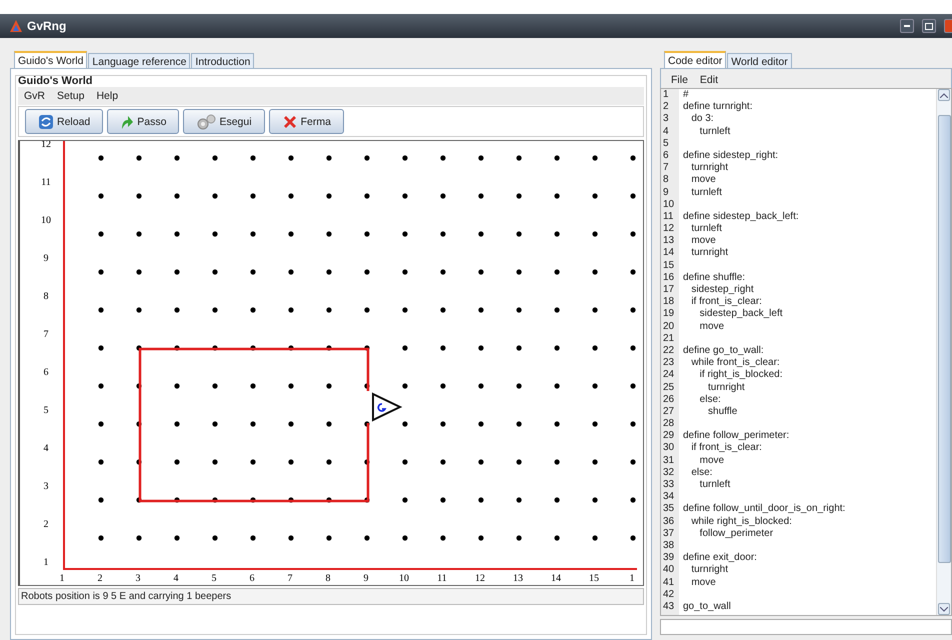 The width and height of the screenshot is (952, 640). Describe the element at coordinates (306, 121) in the screenshot. I see `toolbar-button: Ferma` at that location.